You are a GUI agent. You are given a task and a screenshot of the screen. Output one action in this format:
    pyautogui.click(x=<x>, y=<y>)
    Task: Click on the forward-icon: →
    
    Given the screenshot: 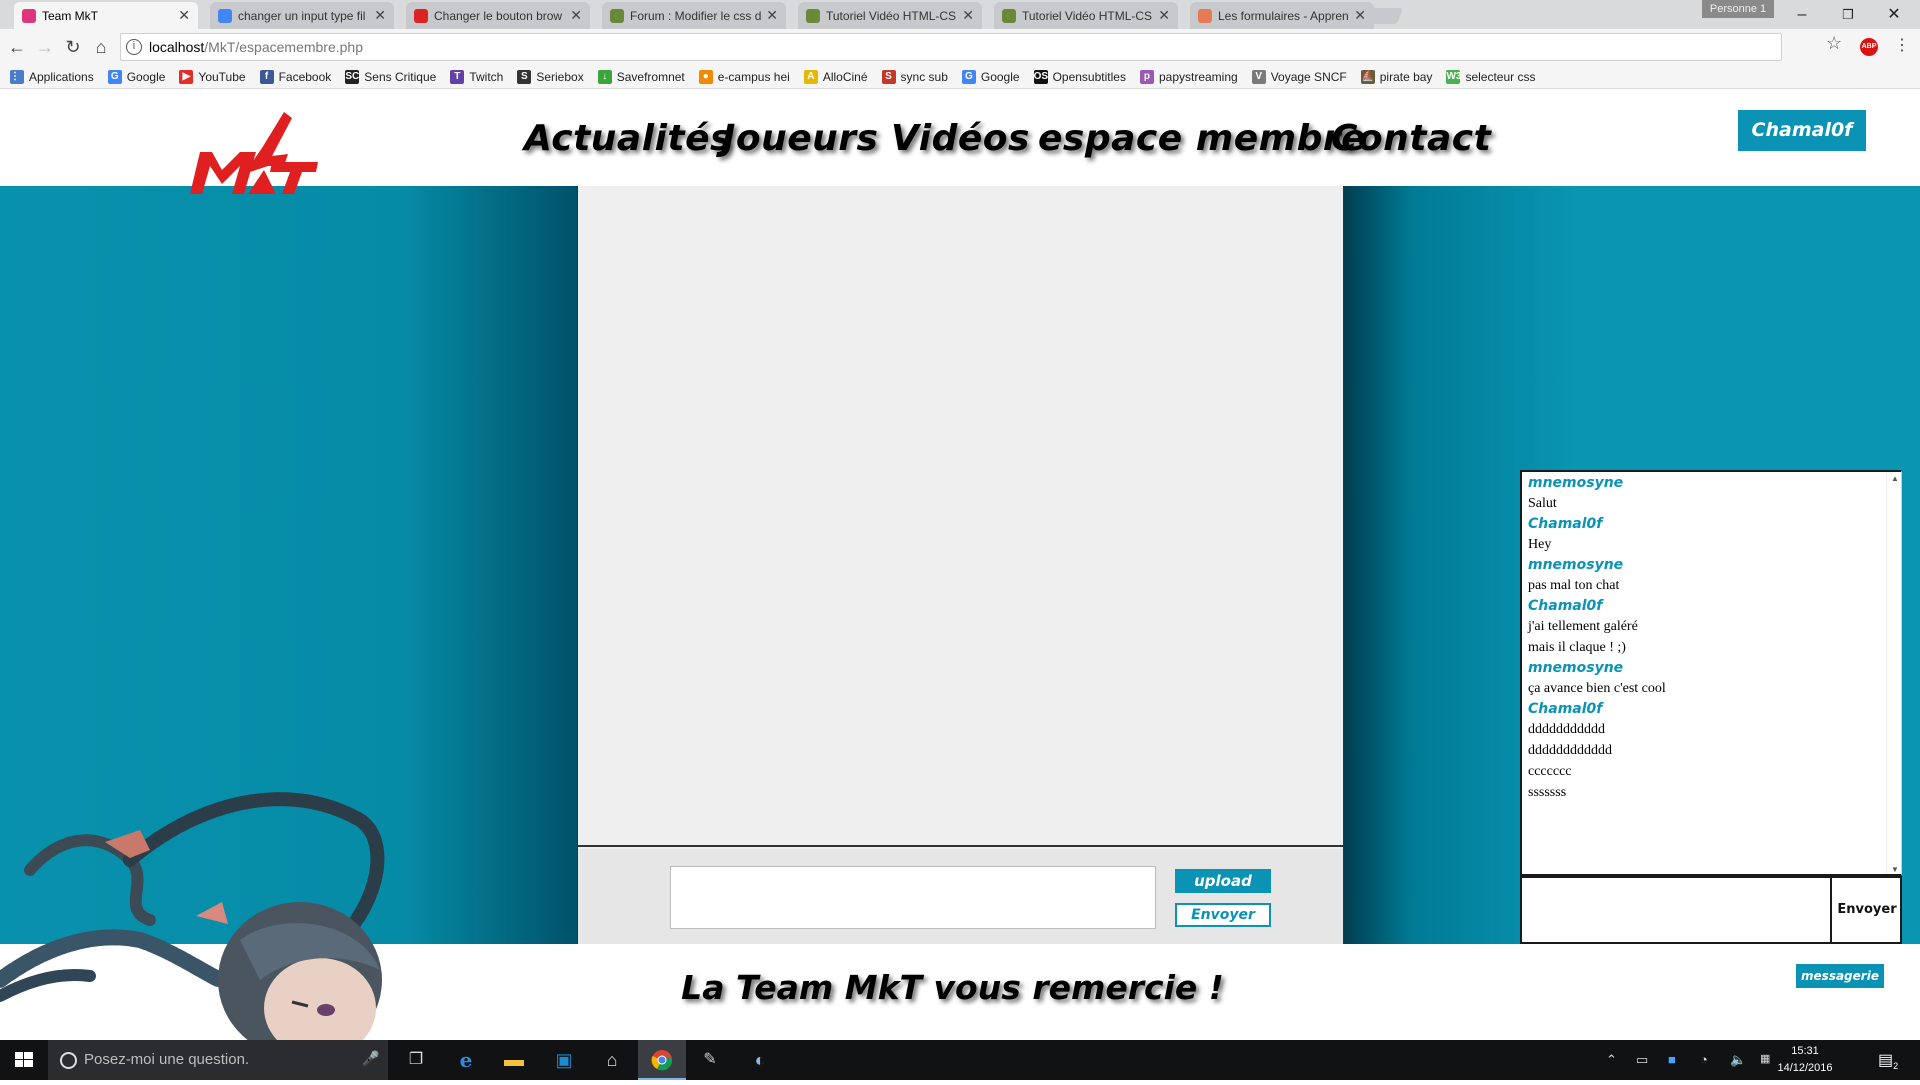 What is the action you would take?
    pyautogui.click(x=45, y=47)
    